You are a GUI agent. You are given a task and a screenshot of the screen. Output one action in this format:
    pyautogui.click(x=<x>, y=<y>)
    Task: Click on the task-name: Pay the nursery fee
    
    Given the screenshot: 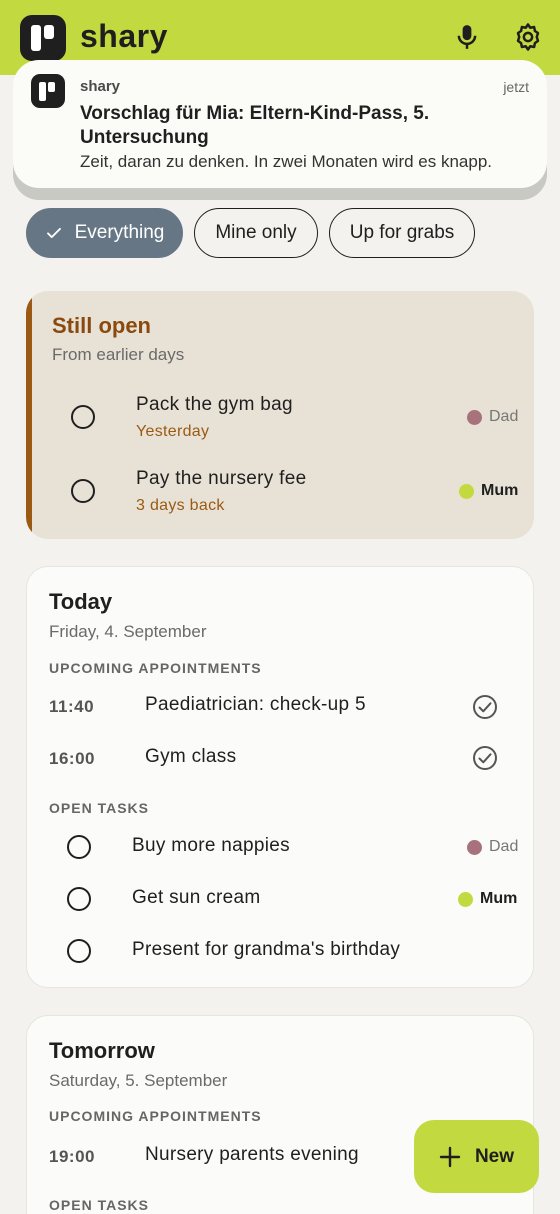 What is the action you would take?
    pyautogui.click(x=221, y=479)
    